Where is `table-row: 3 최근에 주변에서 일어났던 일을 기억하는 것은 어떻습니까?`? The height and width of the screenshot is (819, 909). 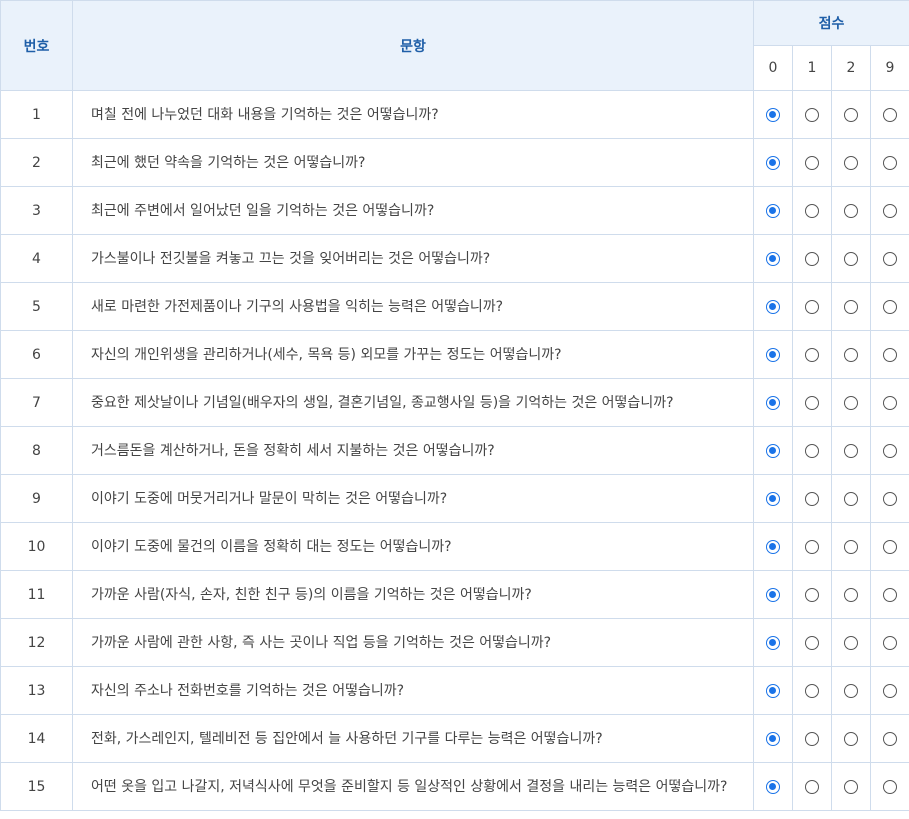 table-row: 3 최근에 주변에서 일어났던 일을 기억하는 것은 어떻습니까? is located at coordinates (454, 210).